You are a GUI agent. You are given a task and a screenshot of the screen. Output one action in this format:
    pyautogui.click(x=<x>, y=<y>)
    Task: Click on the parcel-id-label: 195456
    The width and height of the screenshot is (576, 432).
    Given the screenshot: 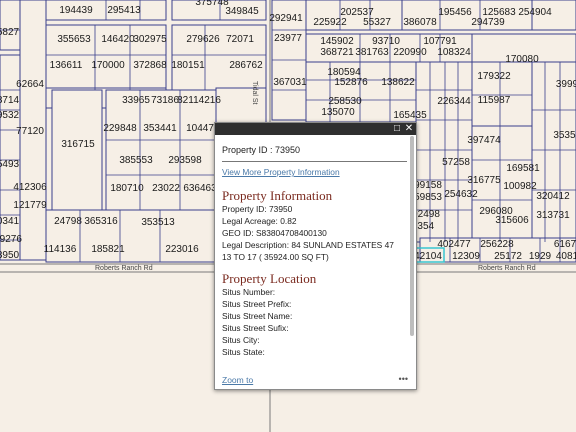 What is the action you would take?
    pyautogui.click(x=455, y=12)
    